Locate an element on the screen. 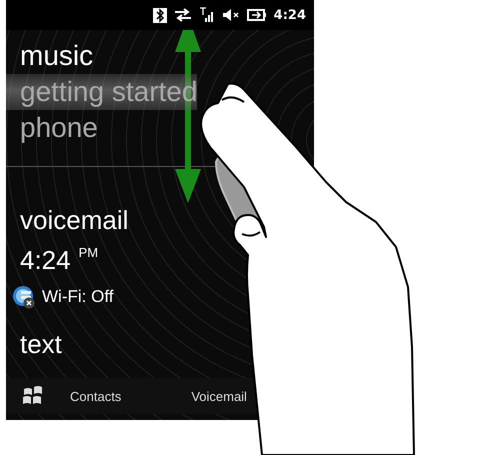 The width and height of the screenshot is (482, 455). text-title: text is located at coordinates (41, 344).